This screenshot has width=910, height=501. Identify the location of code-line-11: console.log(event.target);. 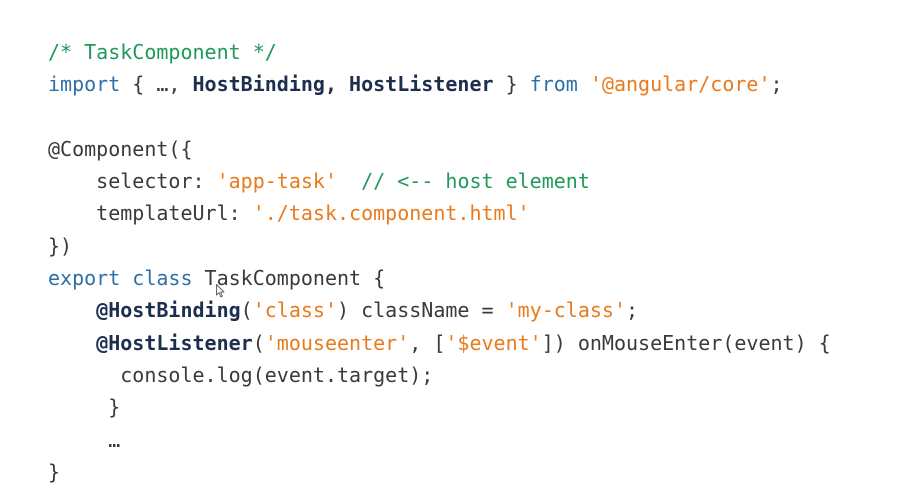
(439, 375).